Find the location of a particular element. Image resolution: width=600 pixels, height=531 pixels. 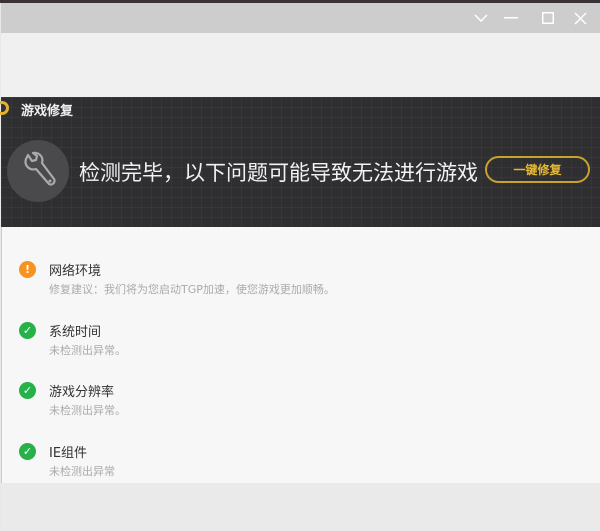

item-desc: 未检测出异常 is located at coordinates (82, 471).